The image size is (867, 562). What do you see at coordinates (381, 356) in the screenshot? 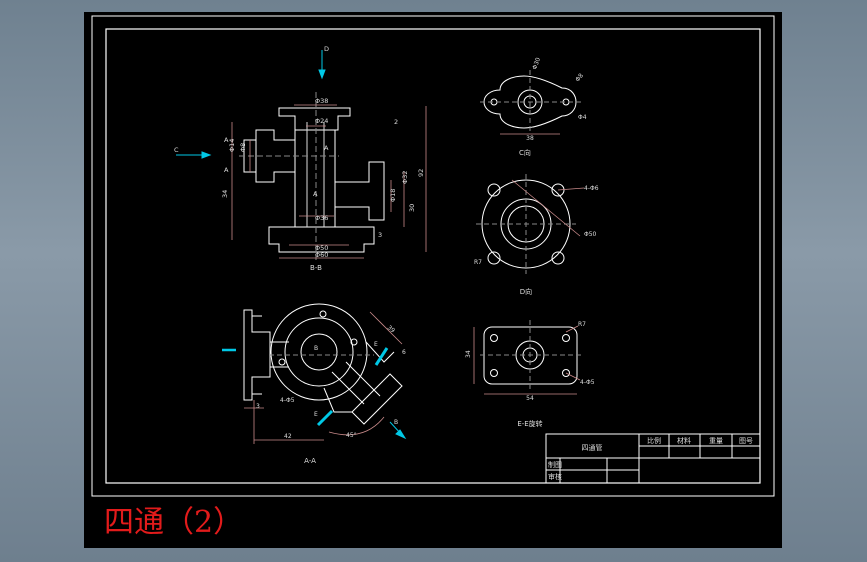
I see `section-arrow-e-top` at bounding box center [381, 356].